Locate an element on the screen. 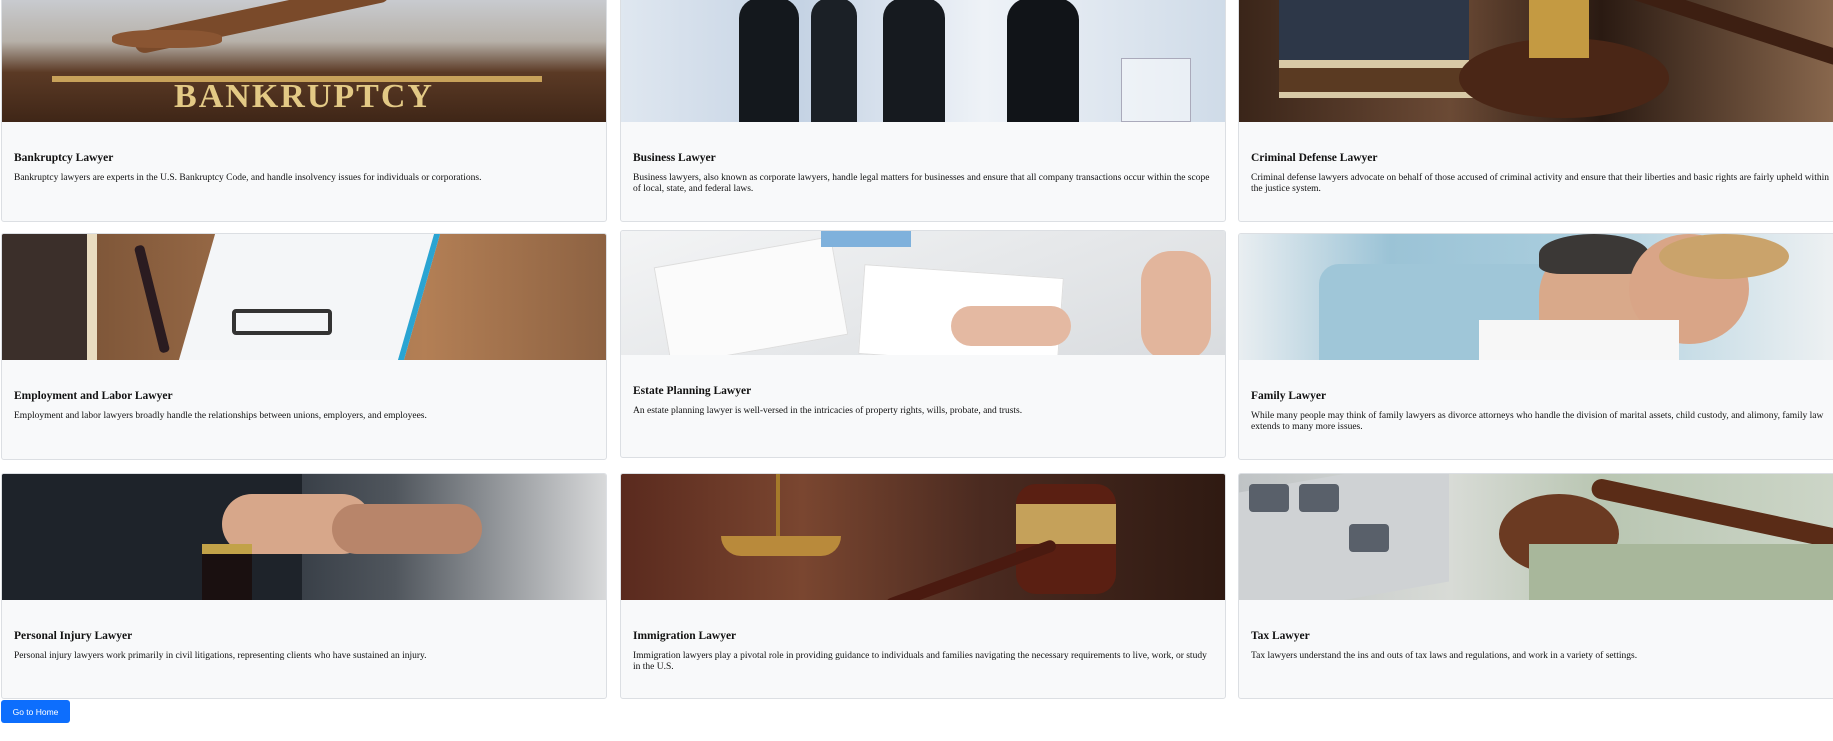  criminal-defense-photo is located at coordinates (1536, 61).